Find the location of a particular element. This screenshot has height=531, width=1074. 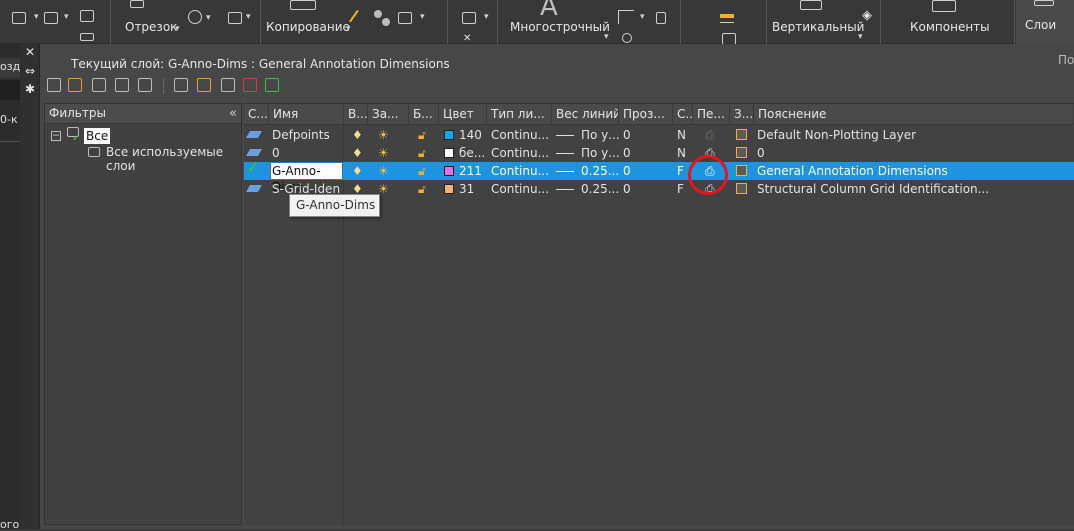

x-icon: ✕ is located at coordinates (467, 38).